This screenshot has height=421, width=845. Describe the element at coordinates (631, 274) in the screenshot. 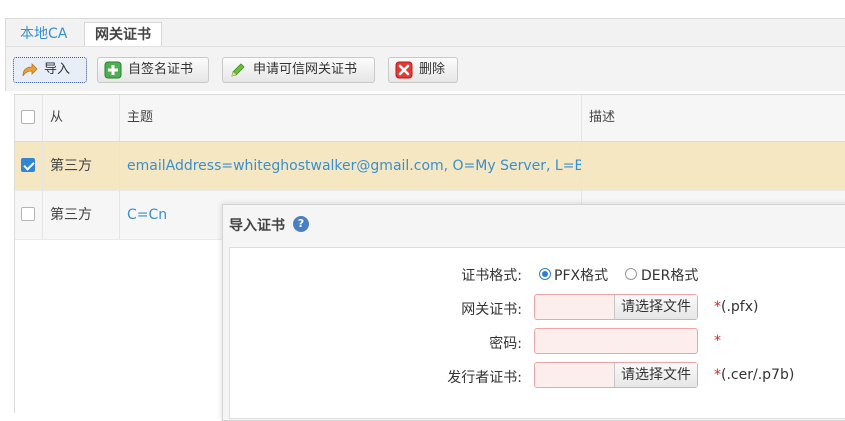

I see `der-radio` at that location.